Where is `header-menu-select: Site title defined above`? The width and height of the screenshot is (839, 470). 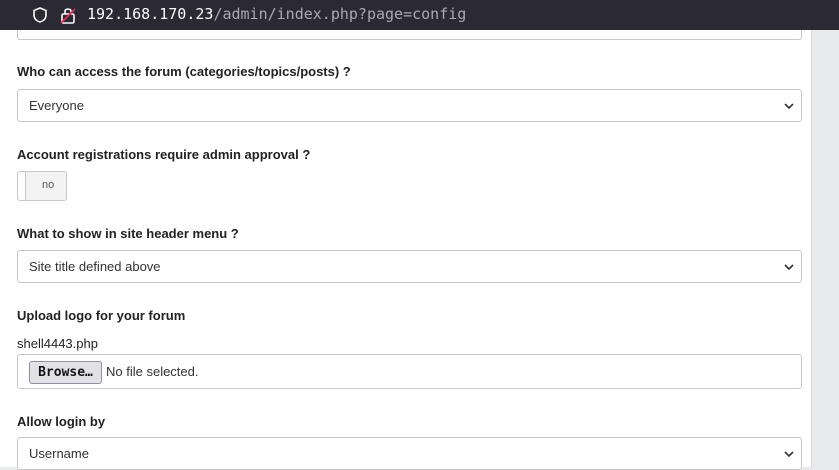 header-menu-select: Site title defined above is located at coordinates (409, 266).